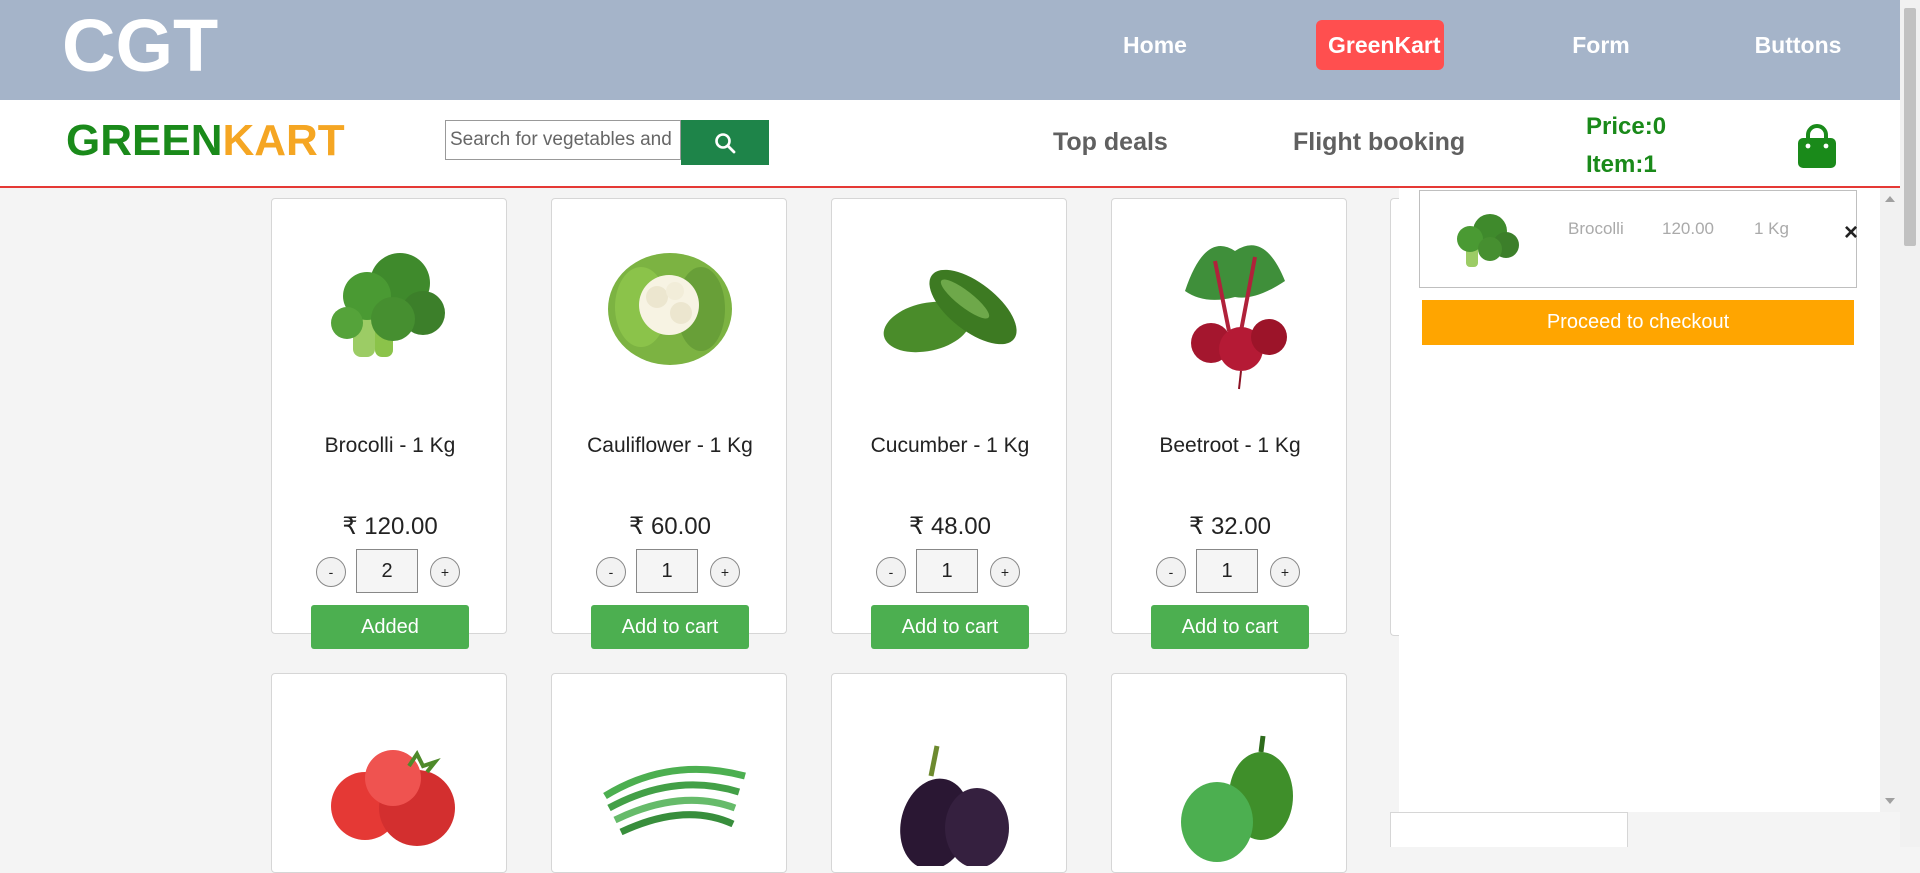 The width and height of the screenshot is (1920, 873). What do you see at coordinates (950, 526) in the screenshot?
I see `product-price: ₹ 48.00` at bounding box center [950, 526].